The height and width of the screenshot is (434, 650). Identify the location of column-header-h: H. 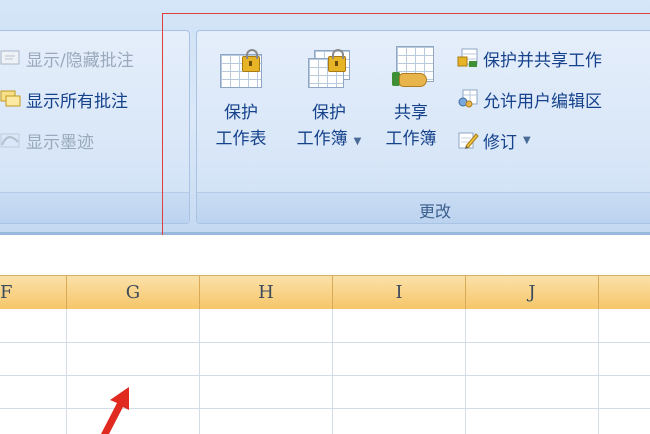
(266, 292).